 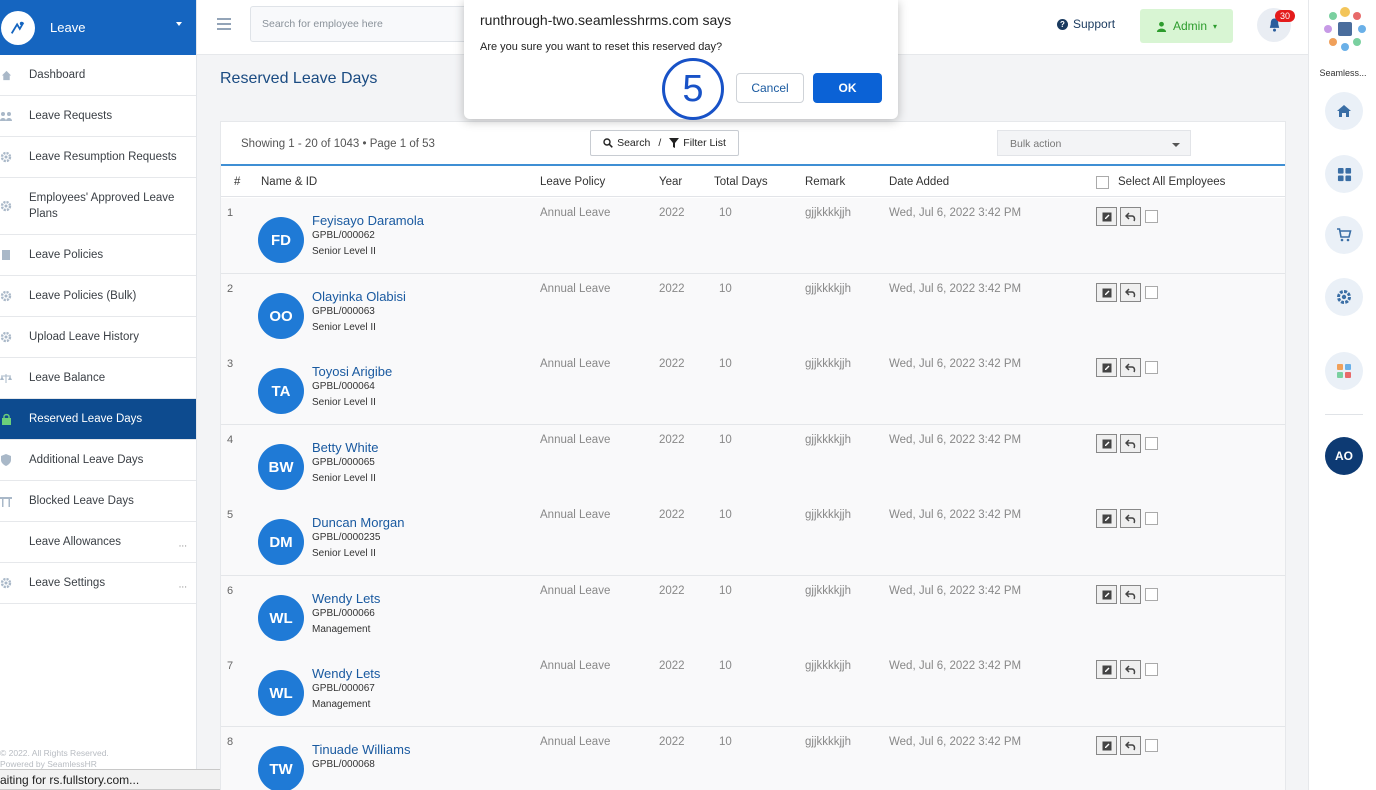 What do you see at coordinates (359, 296) in the screenshot?
I see `employee-name-link: Olayinka Olabisi` at bounding box center [359, 296].